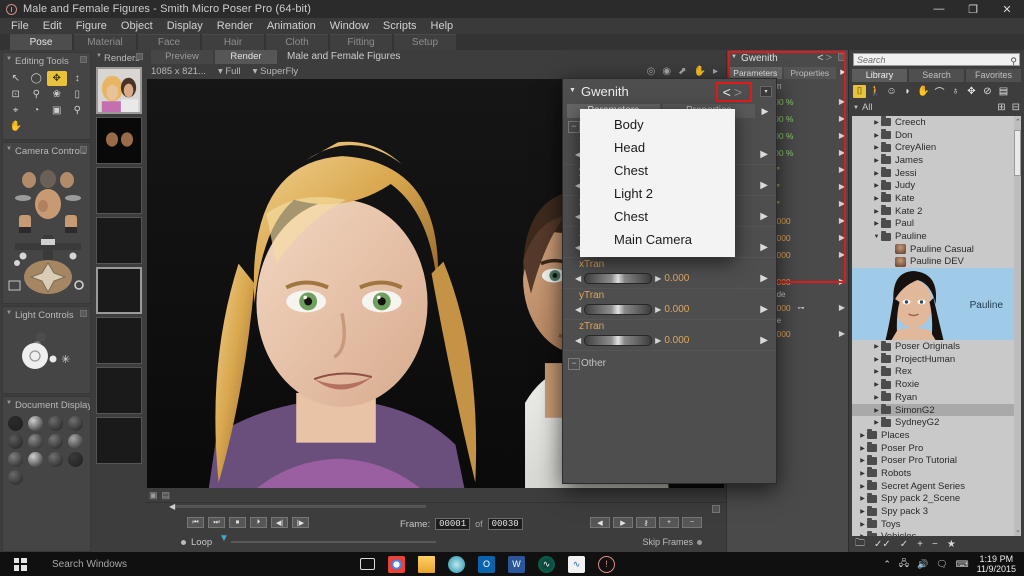 The height and width of the screenshot is (576, 1024). What do you see at coordinates (425, 42) in the screenshot?
I see `room-tab-setup: Setup` at bounding box center [425, 42].